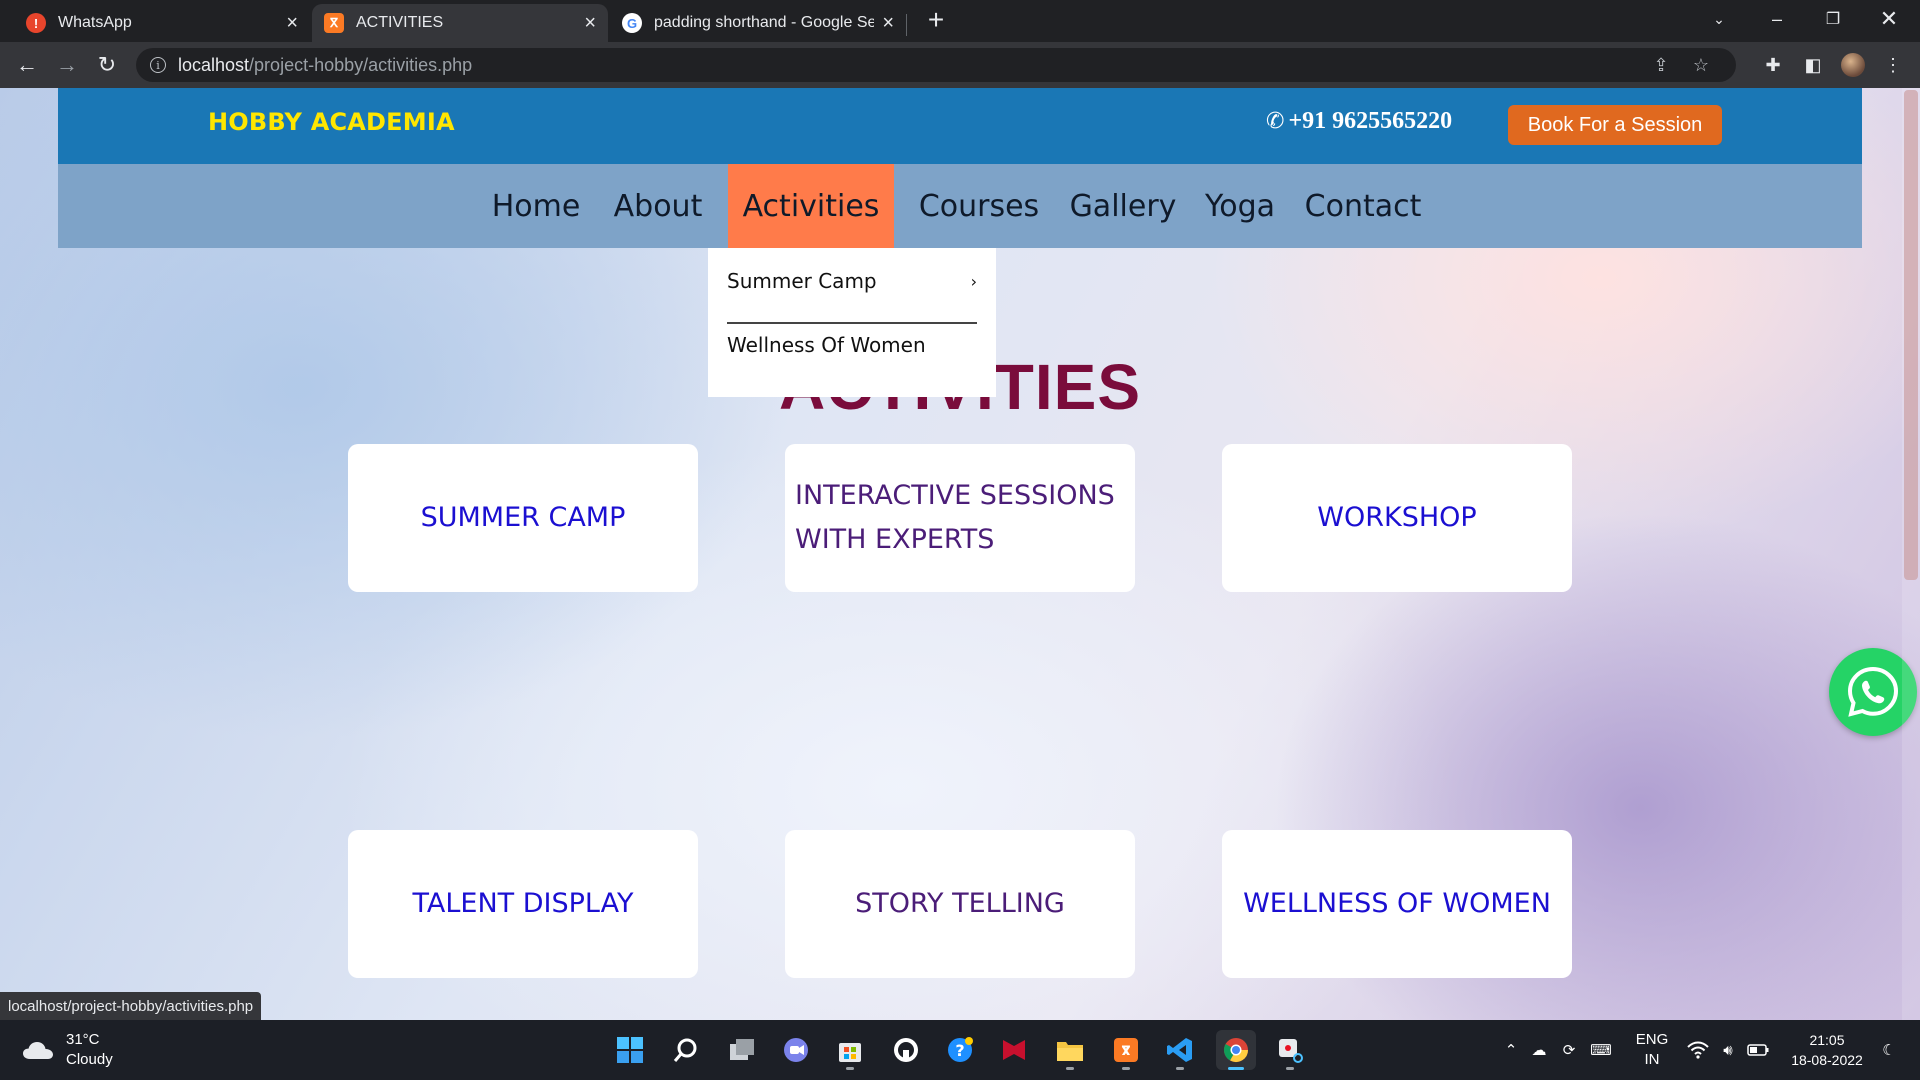 This screenshot has height=1080, width=1920. Describe the element at coordinates (1701, 65) in the screenshot. I see `bookmark-star-icon: ☆` at that location.